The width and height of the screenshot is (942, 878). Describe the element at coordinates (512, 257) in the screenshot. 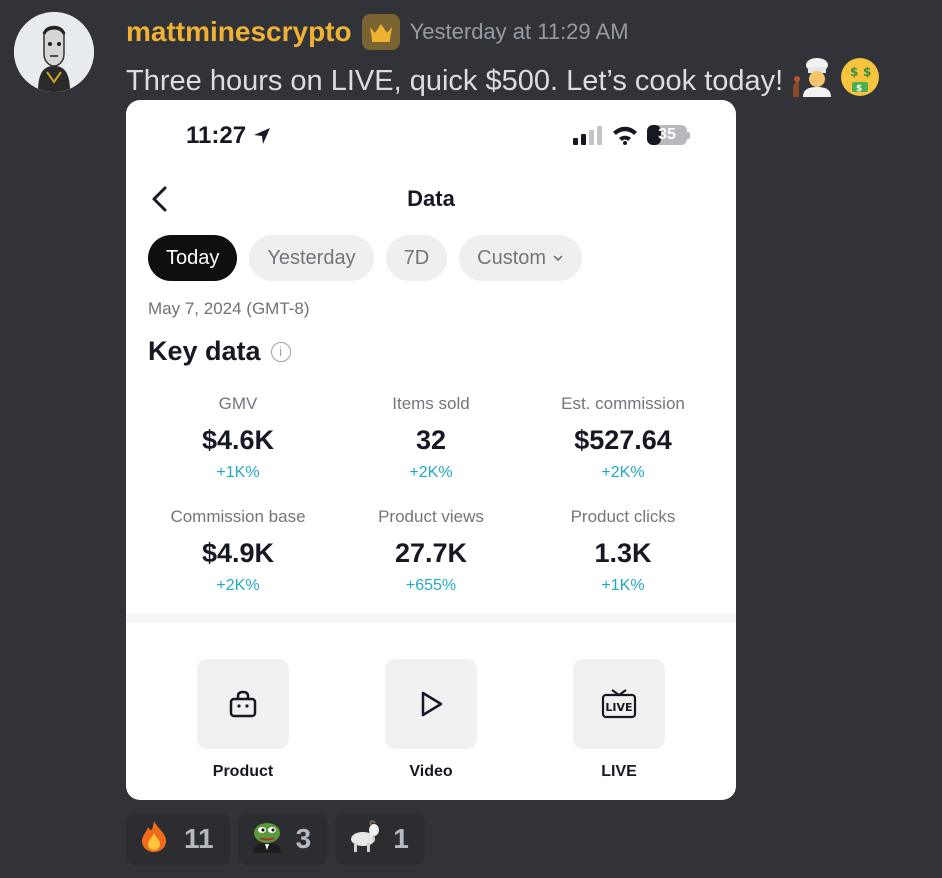

I see `tab-custom-label: Custom` at that location.